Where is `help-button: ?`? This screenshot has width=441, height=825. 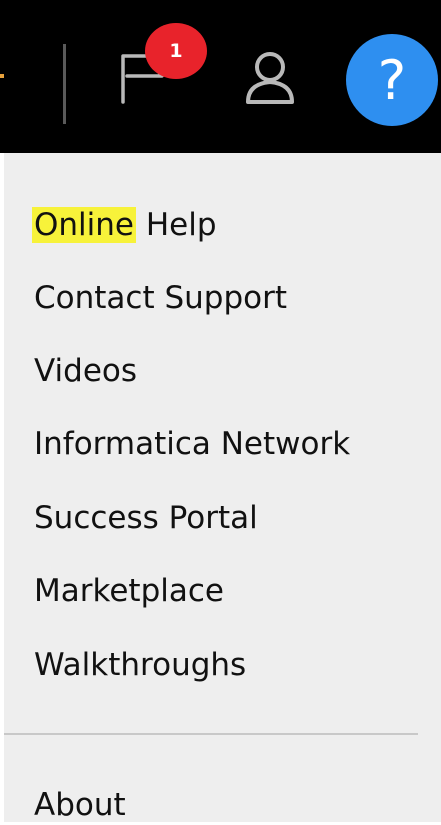
help-button: ? is located at coordinates (392, 80).